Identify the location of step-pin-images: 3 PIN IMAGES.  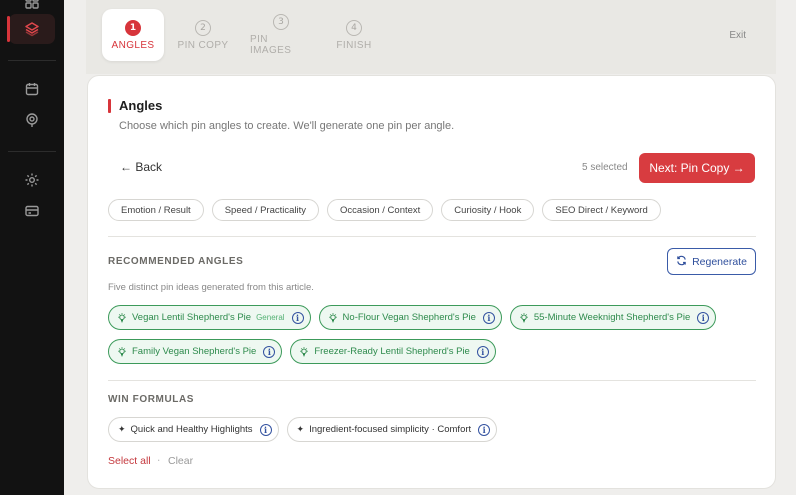
(281, 35).